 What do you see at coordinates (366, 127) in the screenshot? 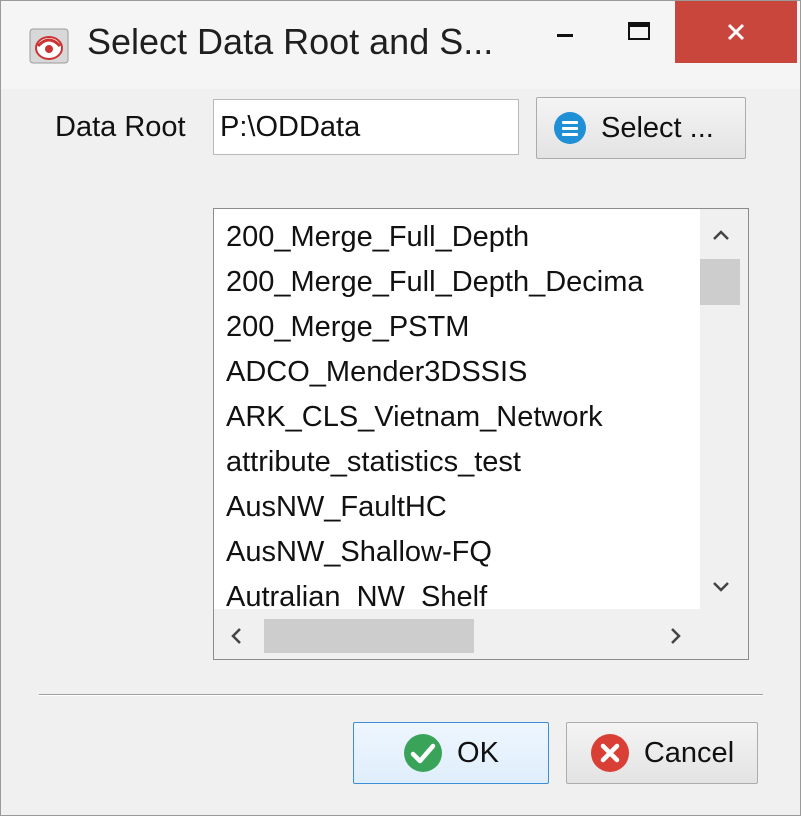
I see `data-root-input` at bounding box center [366, 127].